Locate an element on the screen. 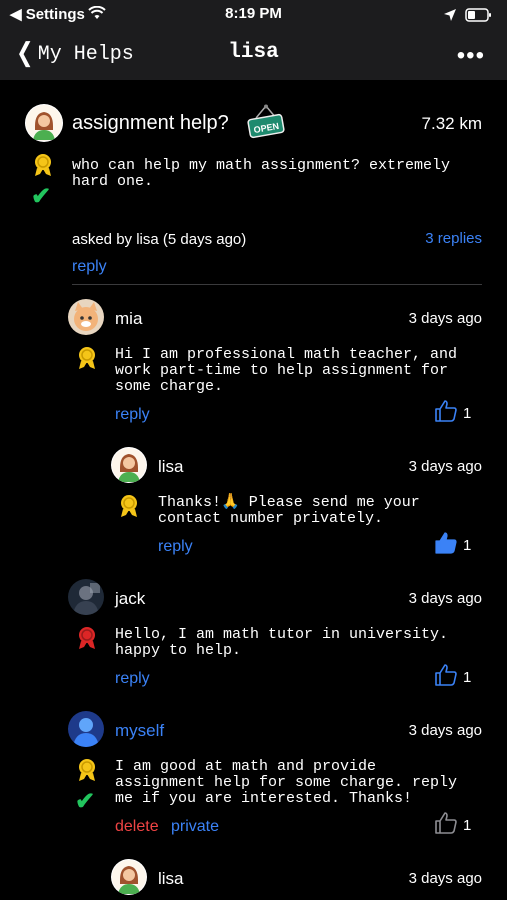 The image size is (507, 900). asked-by: asked by lisa (5 days ago) is located at coordinates (159, 239).